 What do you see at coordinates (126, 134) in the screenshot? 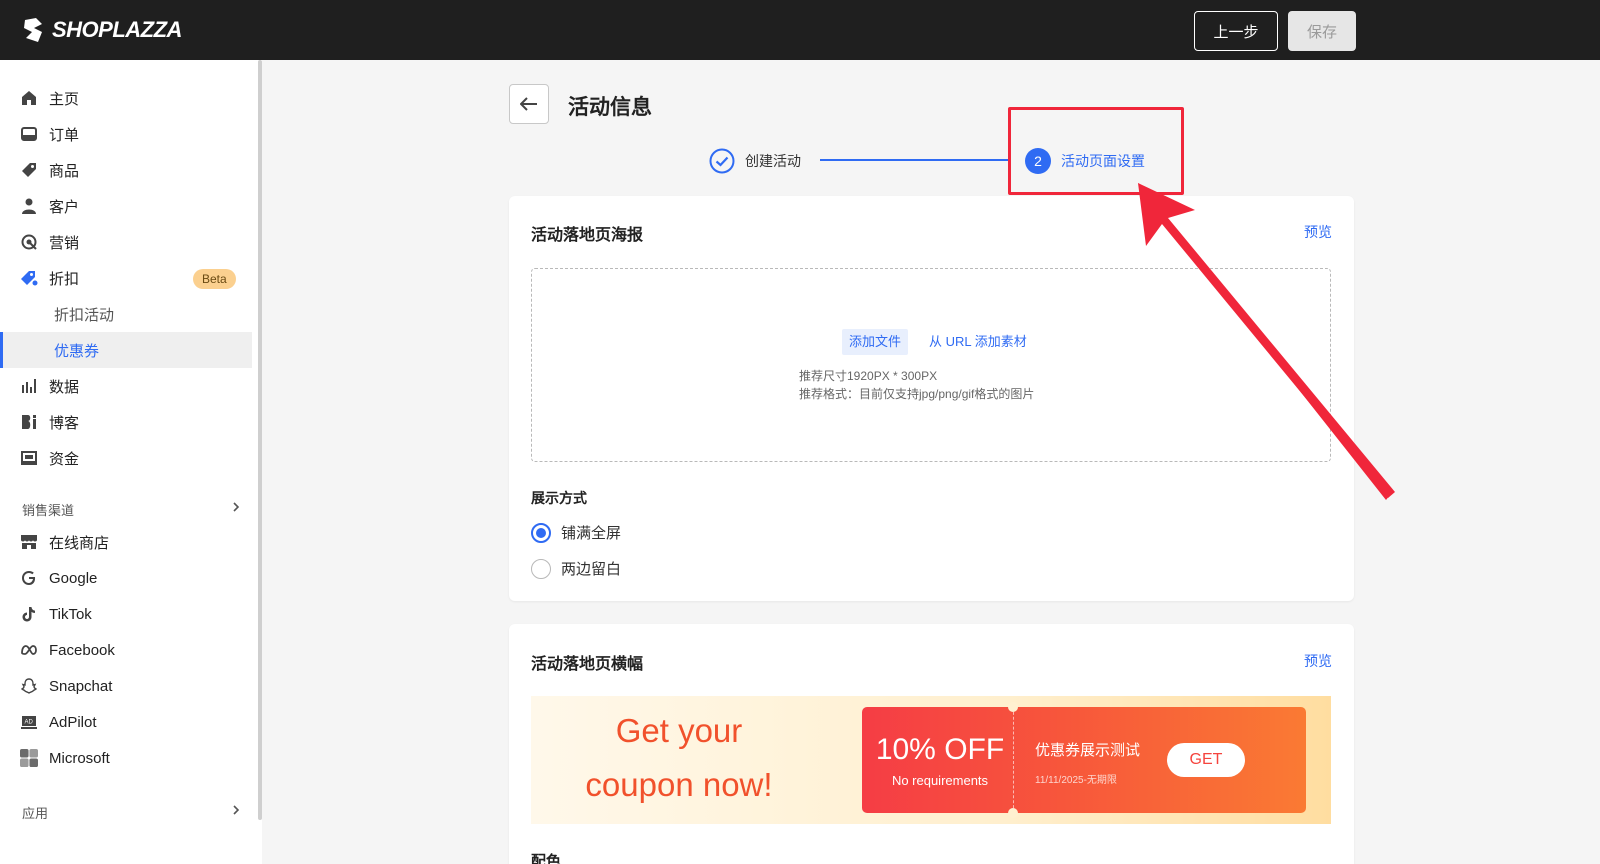
I see `sidebar-item-orders: 订单` at bounding box center [126, 134].